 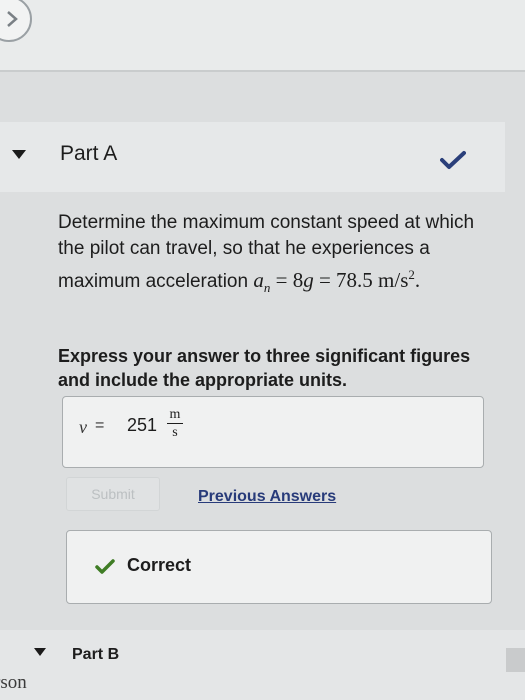 What do you see at coordinates (175, 414) in the screenshot?
I see `unit-numerator: m` at bounding box center [175, 414].